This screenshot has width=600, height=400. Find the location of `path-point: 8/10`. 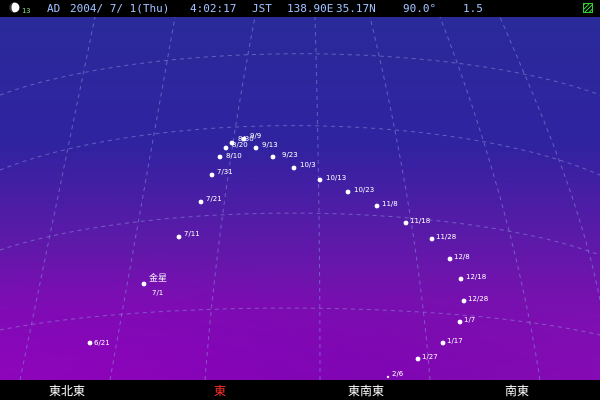

path-point: 8/10 is located at coordinates (229, 156).